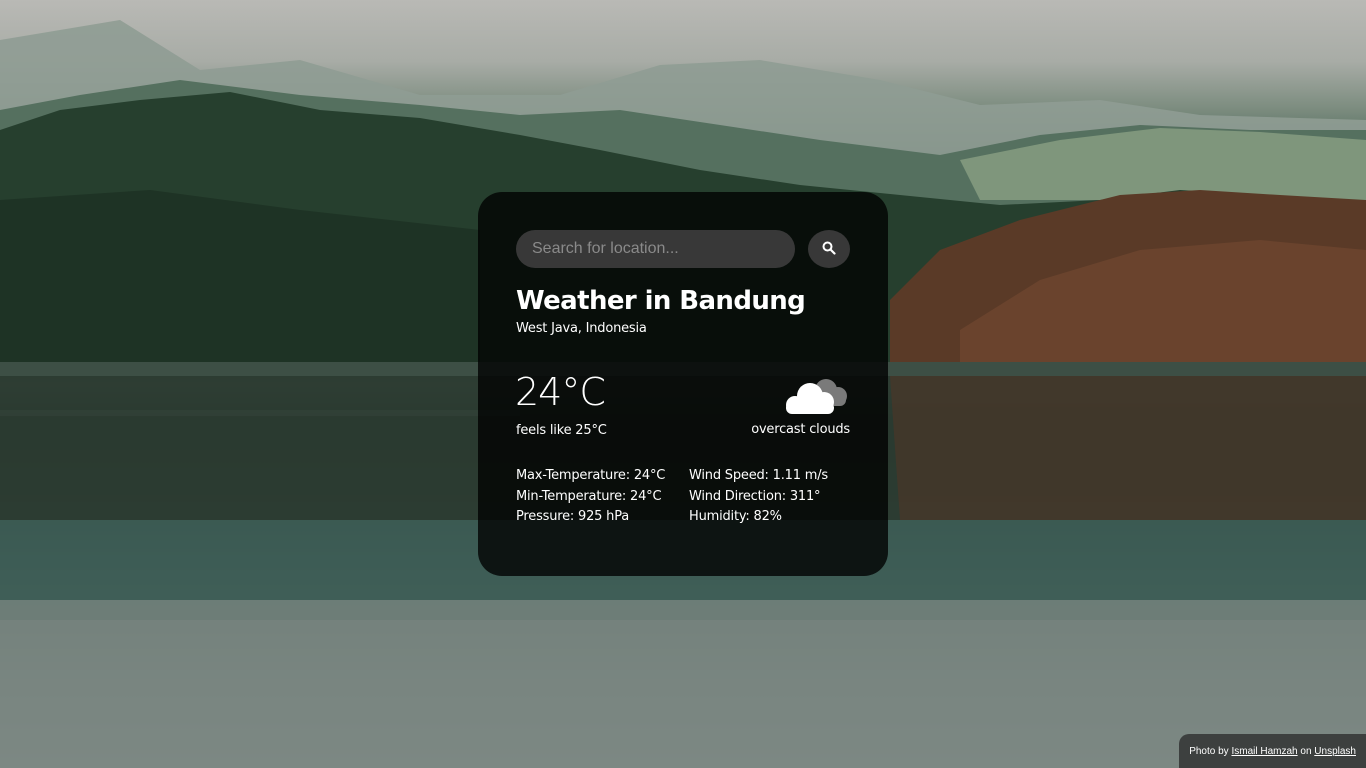 This screenshot has height=768, width=1366. Describe the element at coordinates (1209, 751) in the screenshot. I see `credit-prefix: Photo by` at that location.